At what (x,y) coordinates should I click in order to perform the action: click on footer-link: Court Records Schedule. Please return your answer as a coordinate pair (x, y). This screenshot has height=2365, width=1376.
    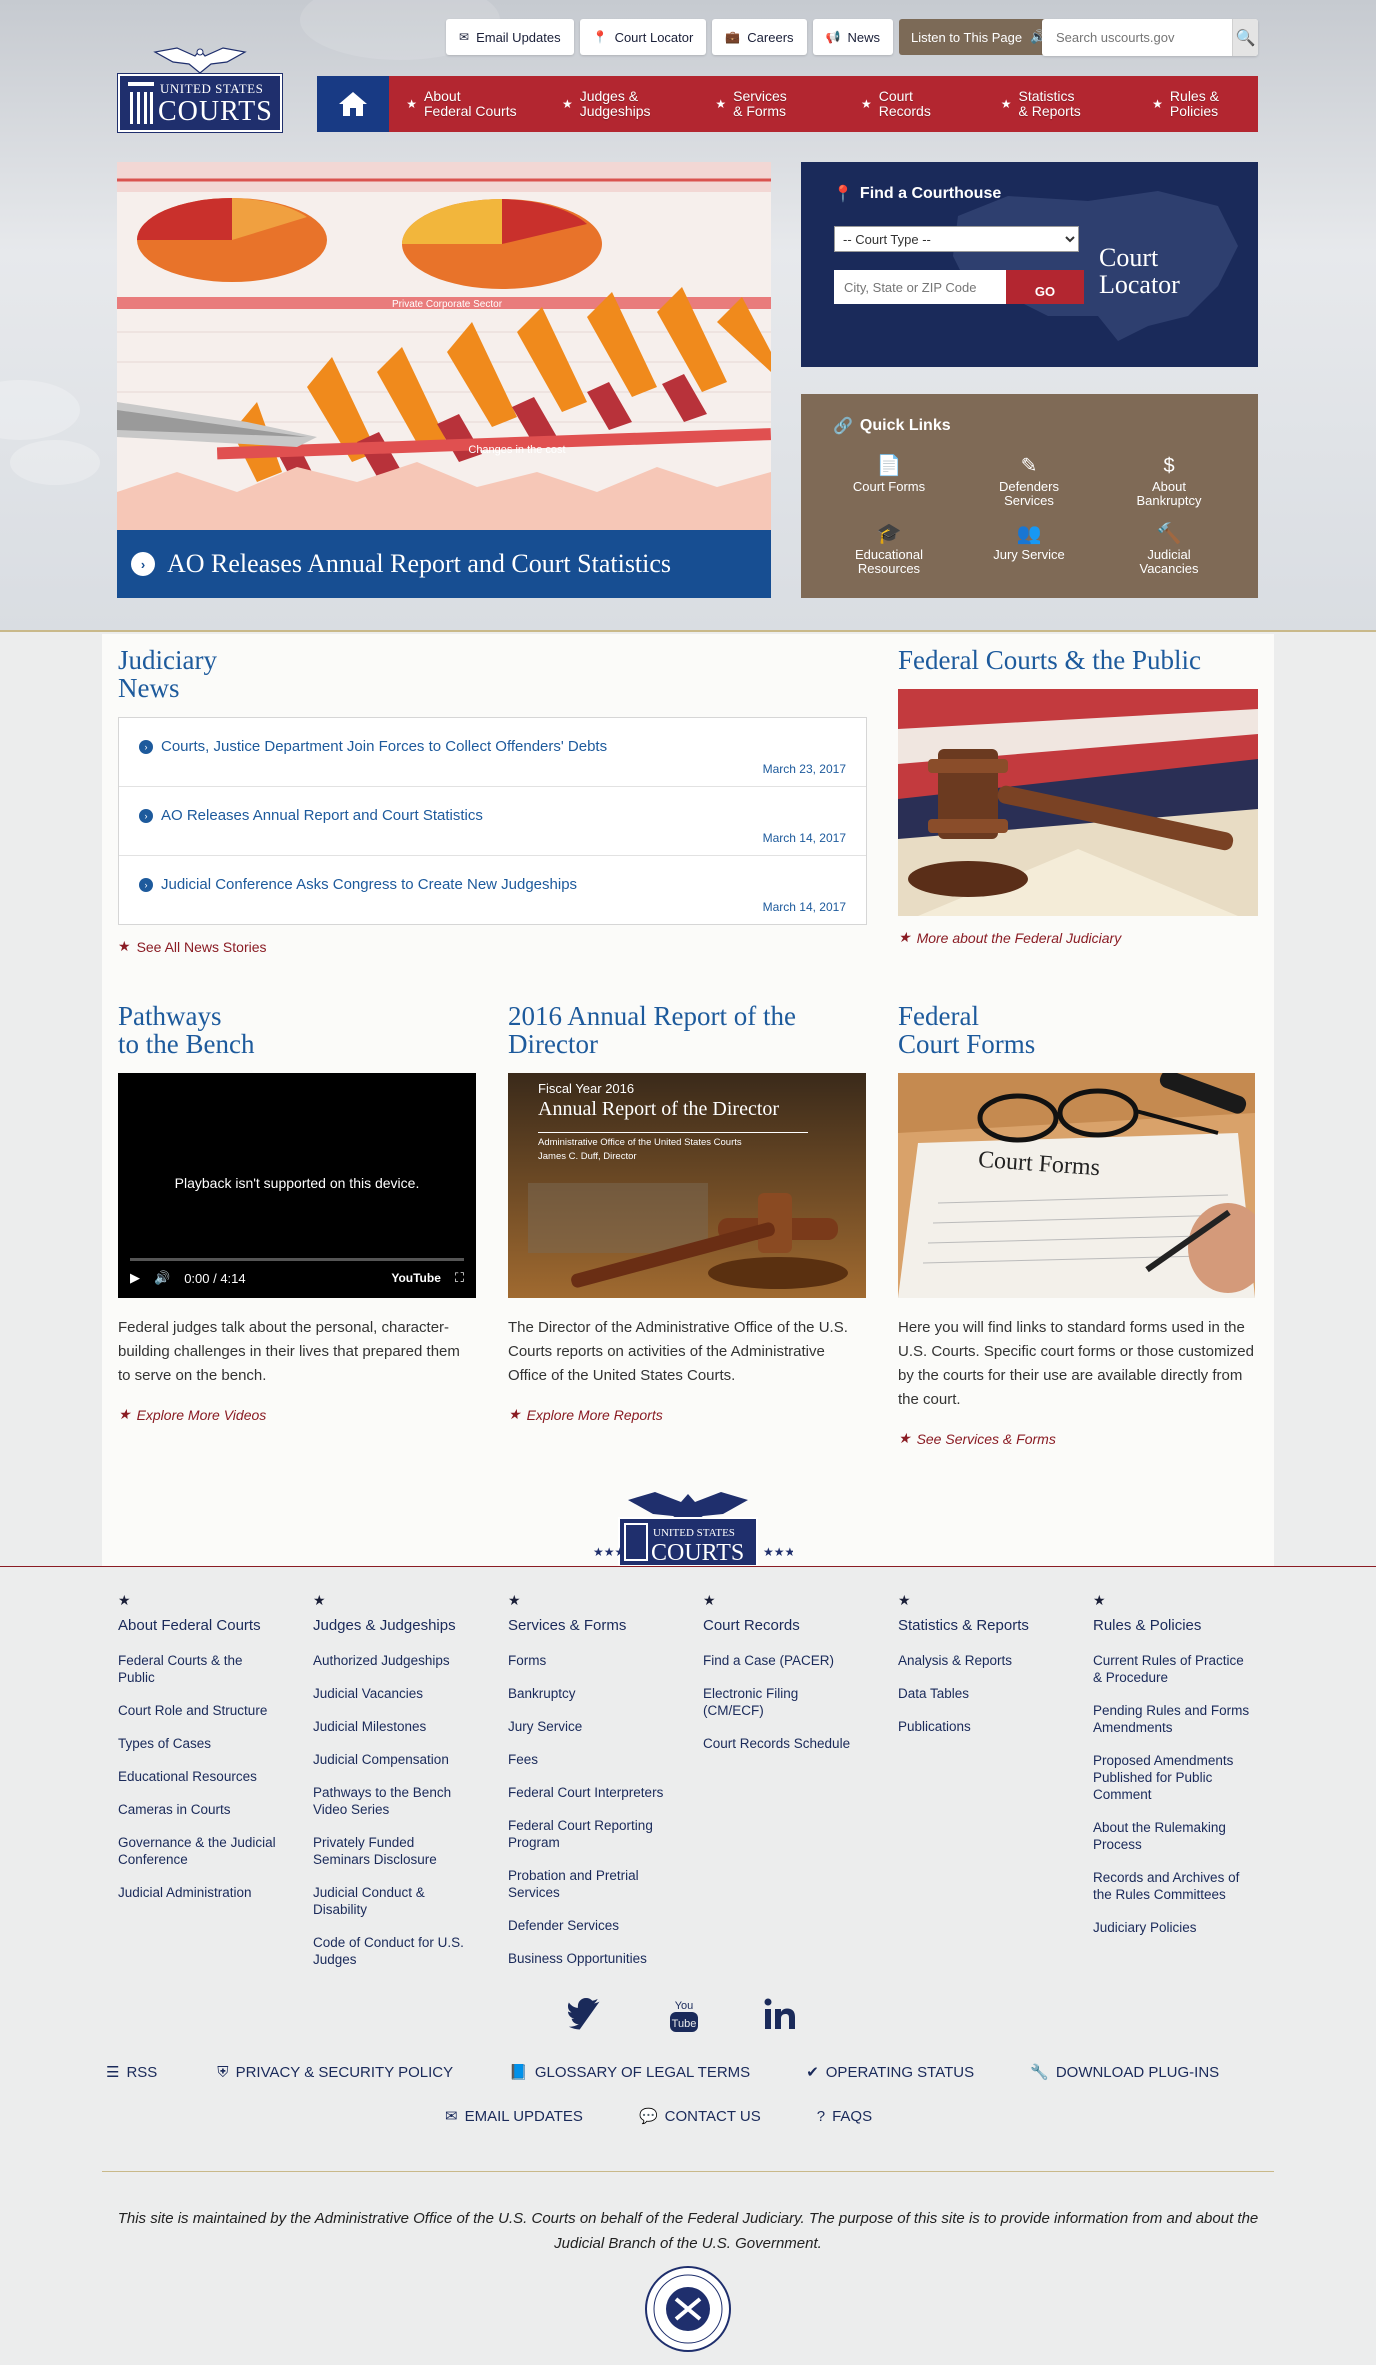
    Looking at the image, I should click on (793, 1743).